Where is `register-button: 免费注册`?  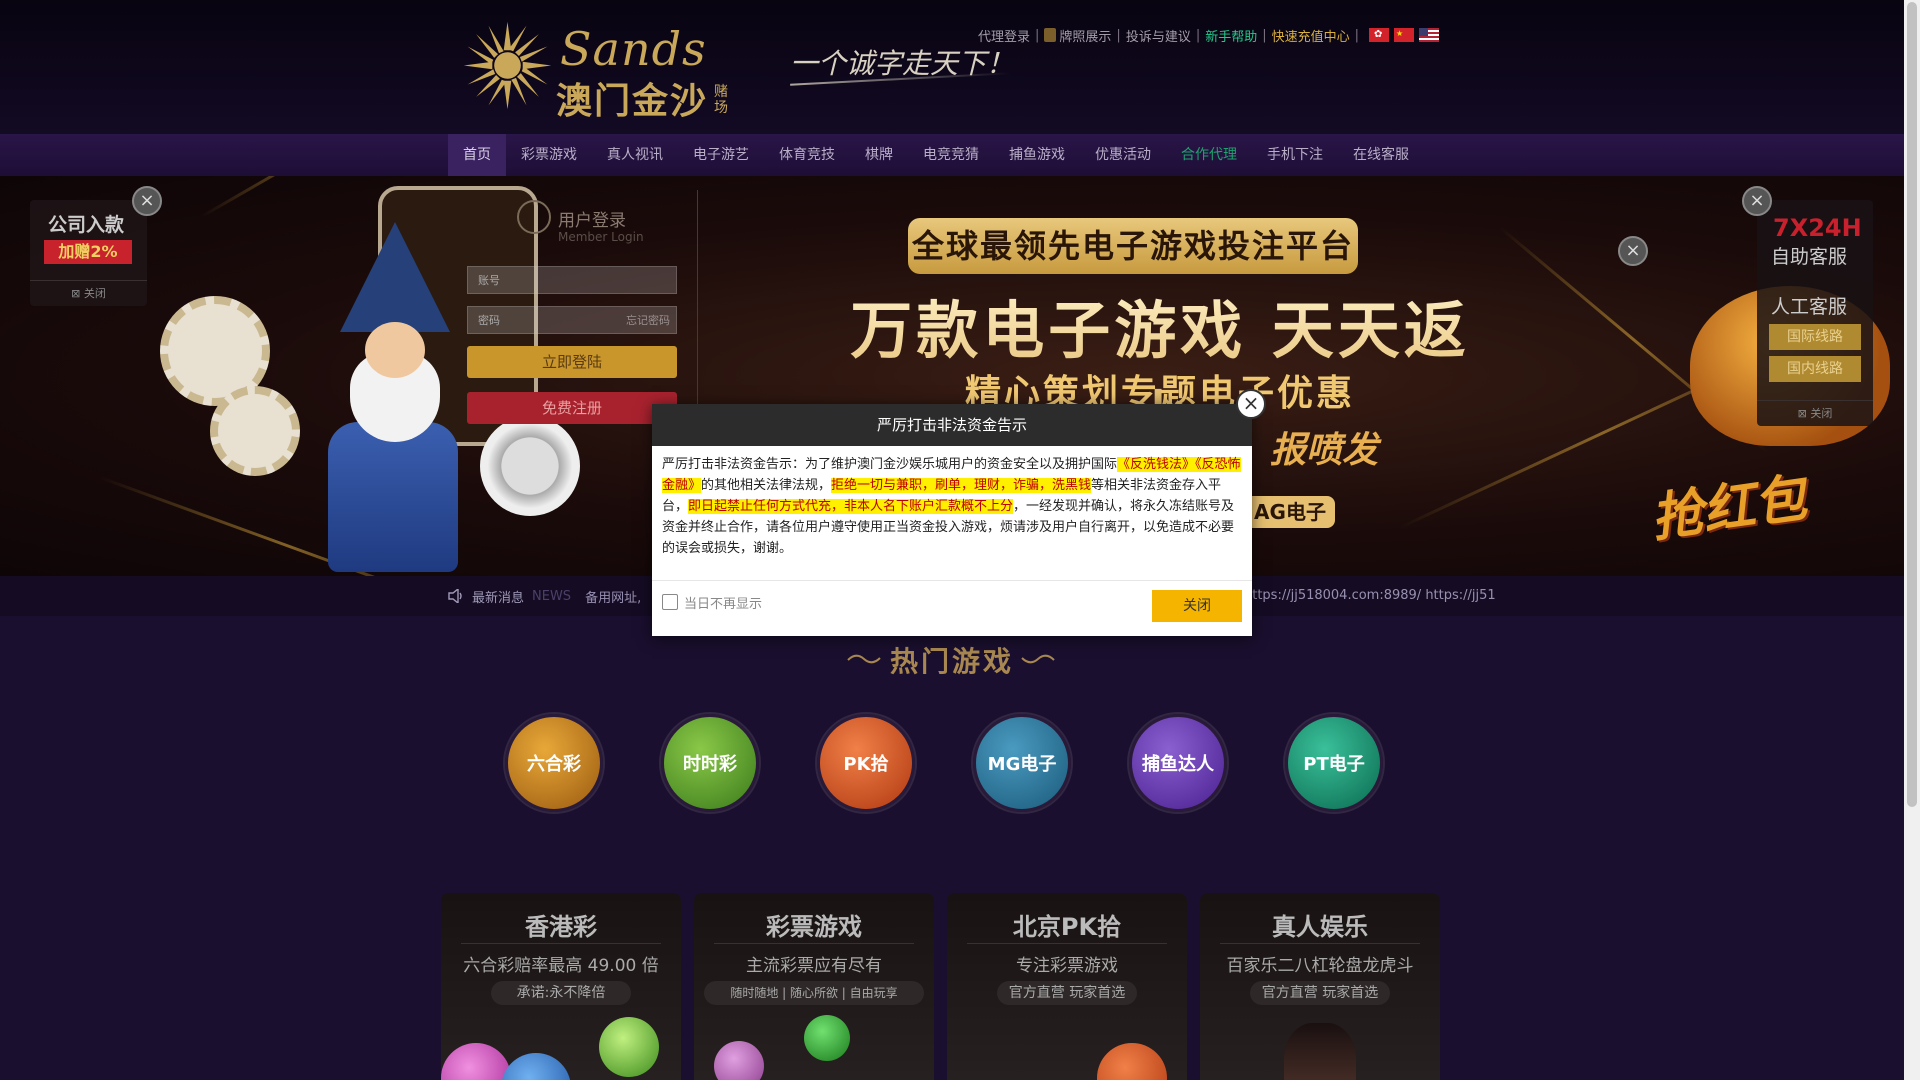 register-button: 免费注册 is located at coordinates (572, 408).